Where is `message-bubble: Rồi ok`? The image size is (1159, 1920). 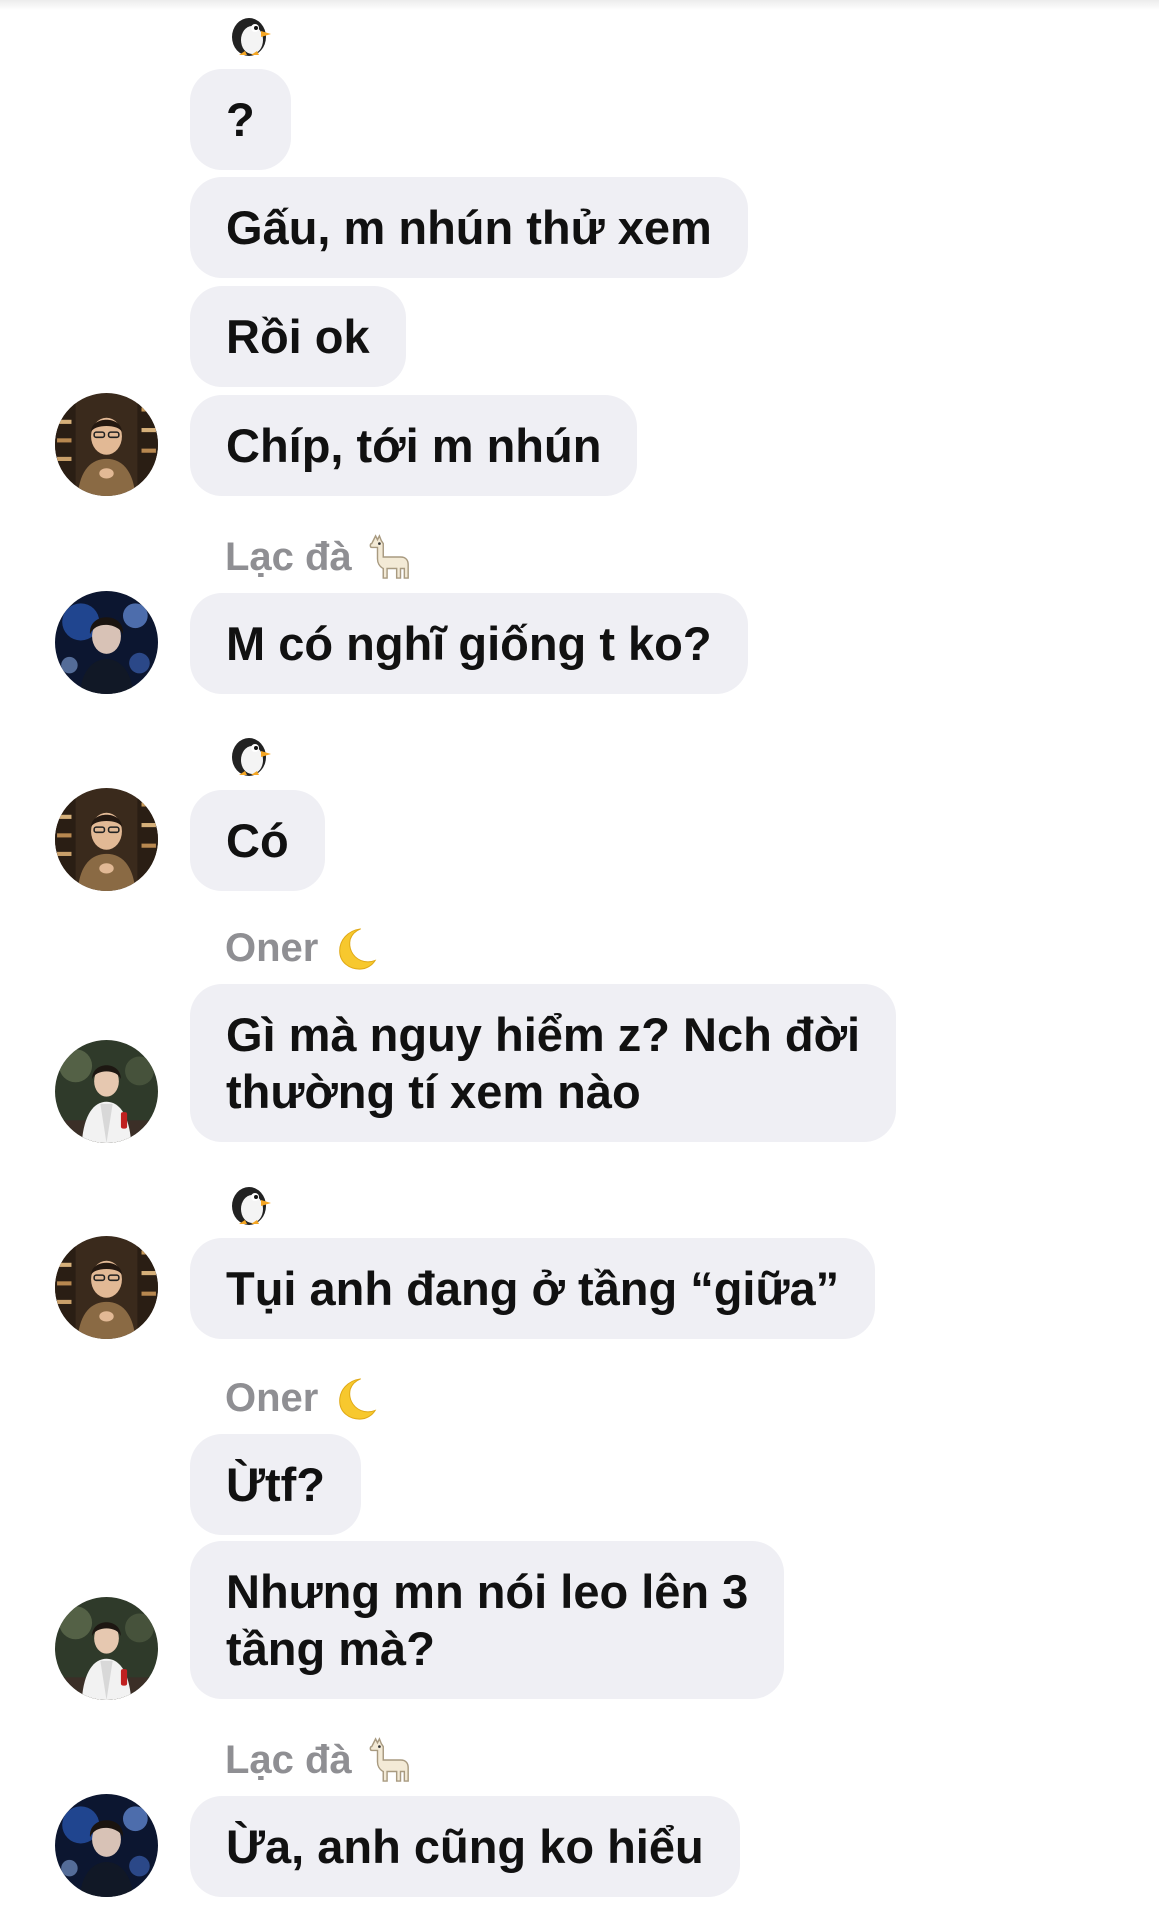 message-bubble: Rồi ok is located at coordinates (298, 336).